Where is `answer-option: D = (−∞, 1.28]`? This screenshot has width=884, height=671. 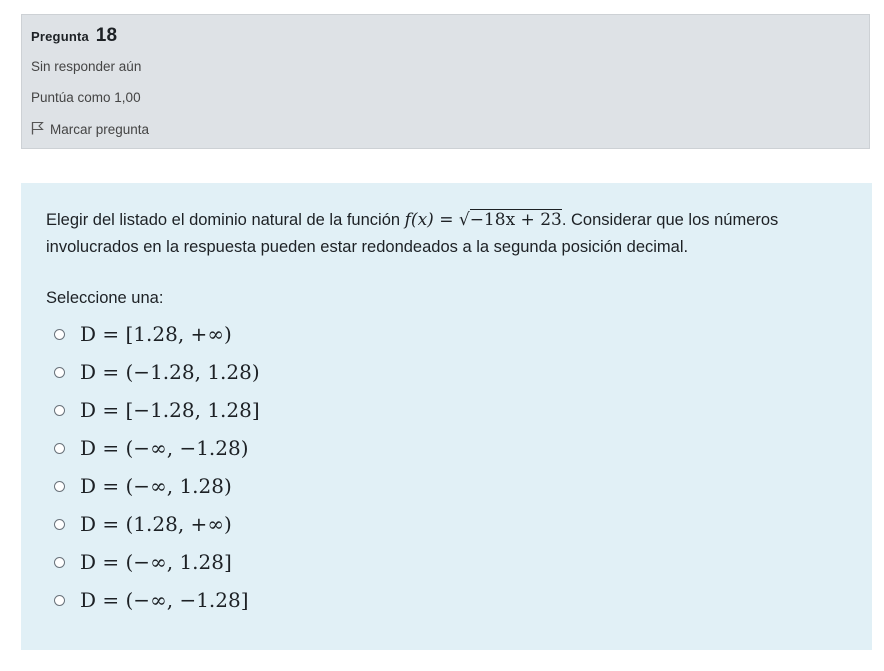
answer-option: D = (−∞, 1.28] is located at coordinates (157, 562).